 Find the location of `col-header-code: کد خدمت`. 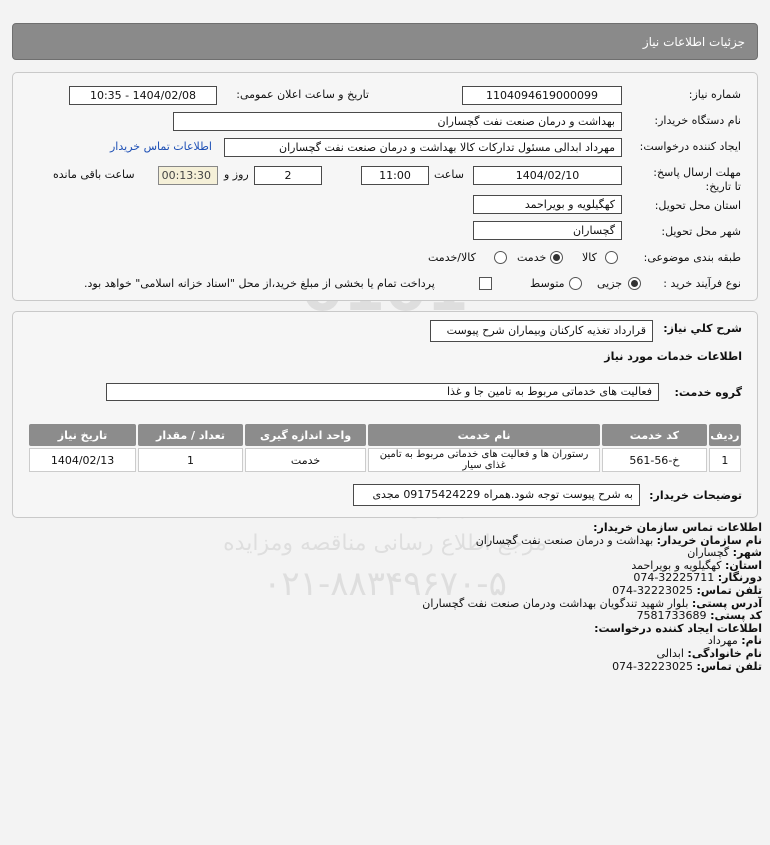

col-header-code: کد خدمت is located at coordinates (654, 435).